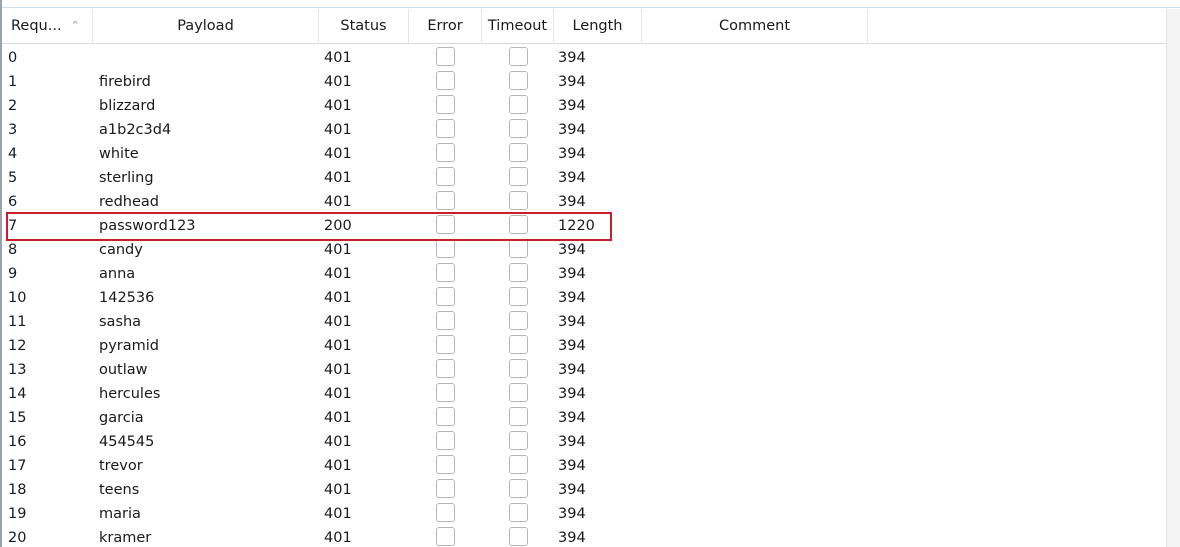 This screenshot has height=547, width=1180. Describe the element at coordinates (598, 26) in the screenshot. I see `column-header-length: Length` at that location.